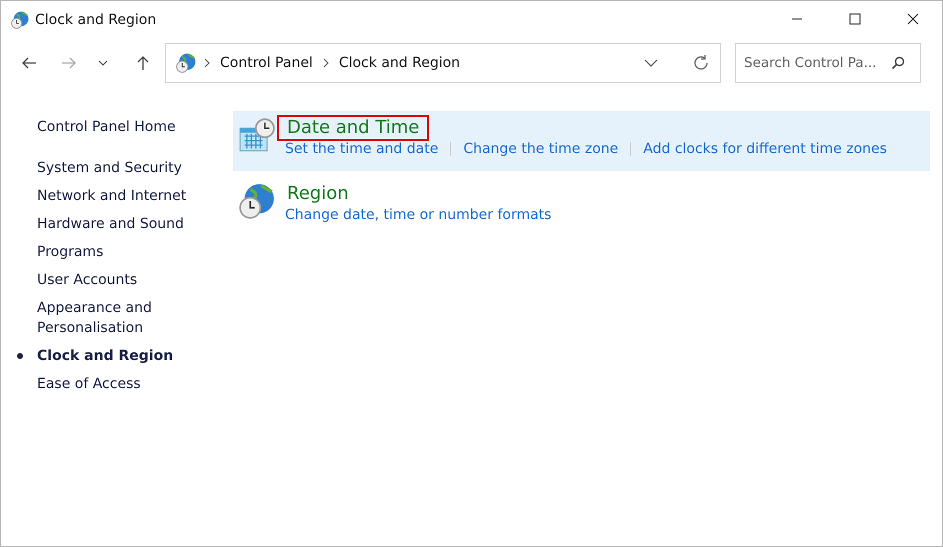 Image resolution: width=943 pixels, height=547 pixels. Describe the element at coordinates (913, 19) in the screenshot. I see `close-icon` at that location.